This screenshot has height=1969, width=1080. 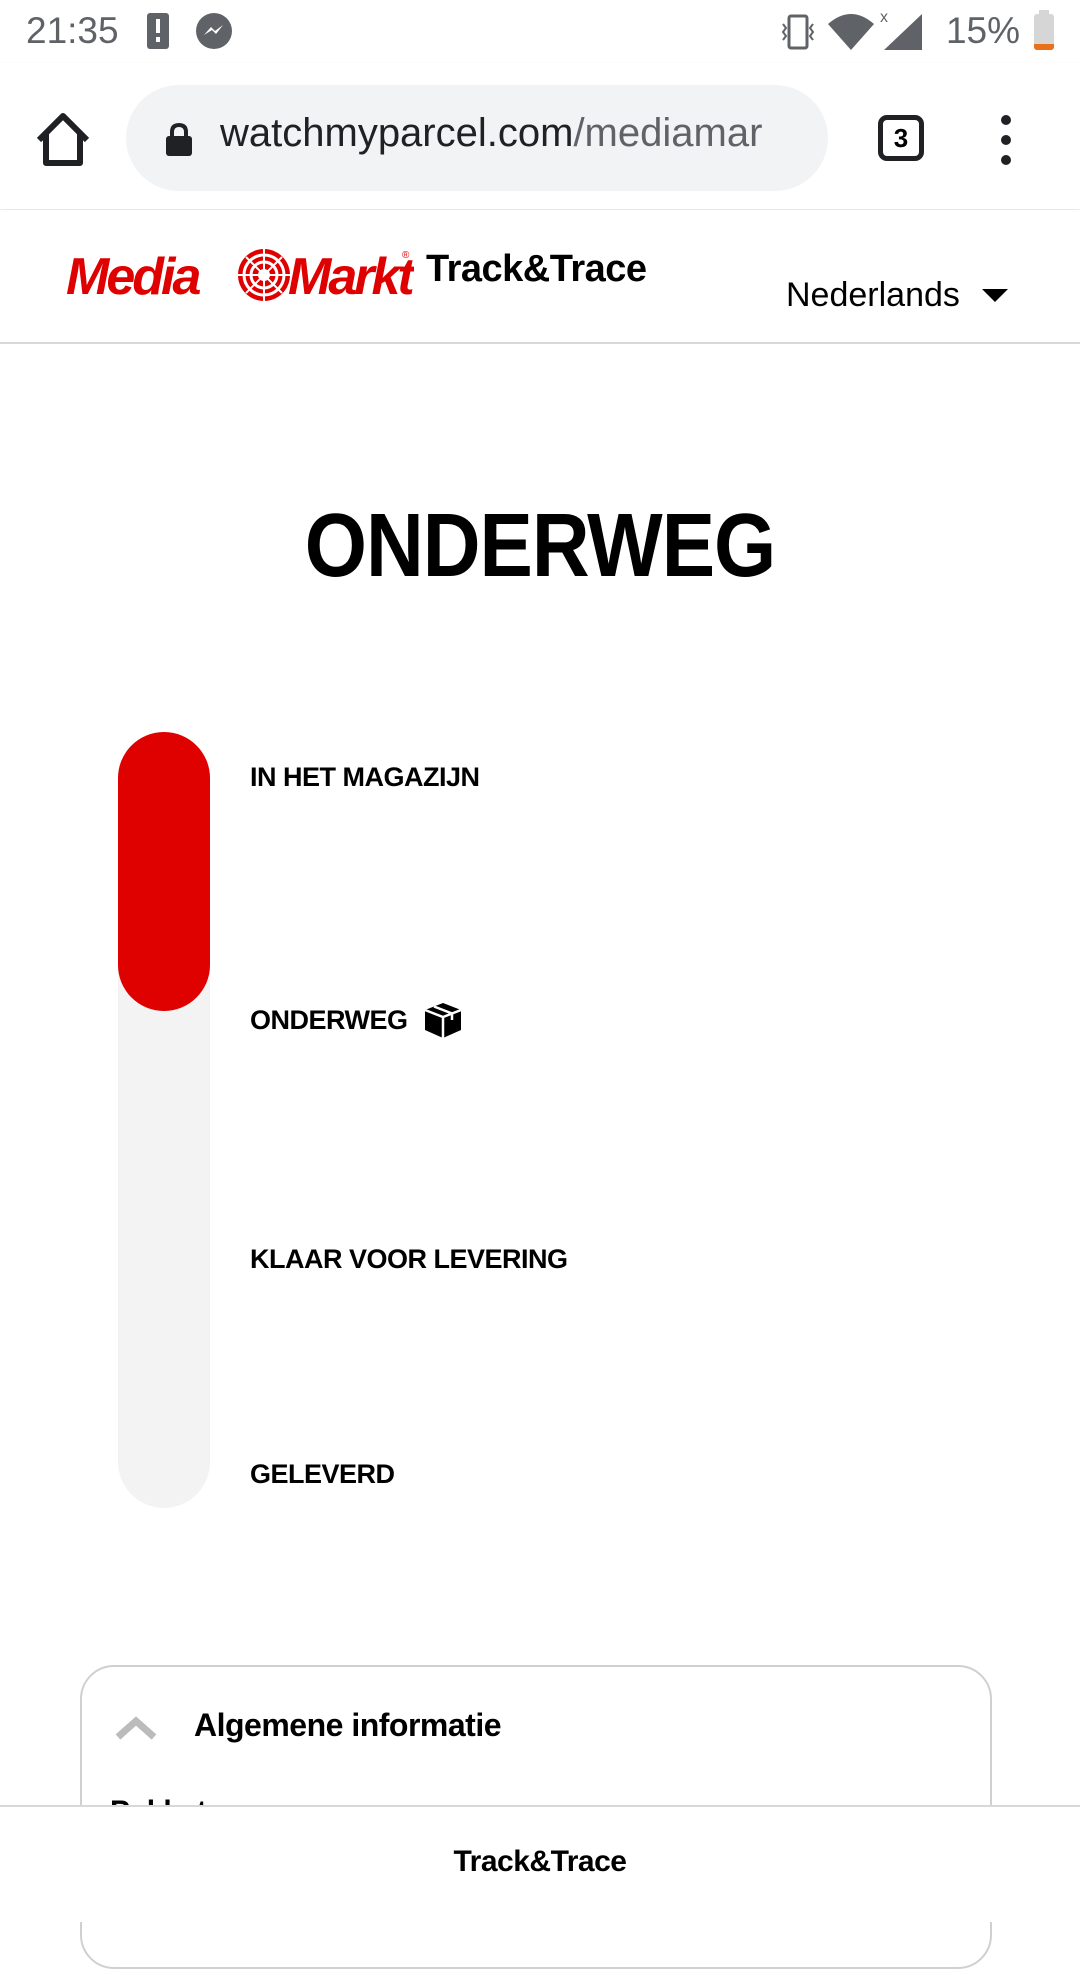 I want to click on url-domain: watchmyparcel.com, so click(x=397, y=133).